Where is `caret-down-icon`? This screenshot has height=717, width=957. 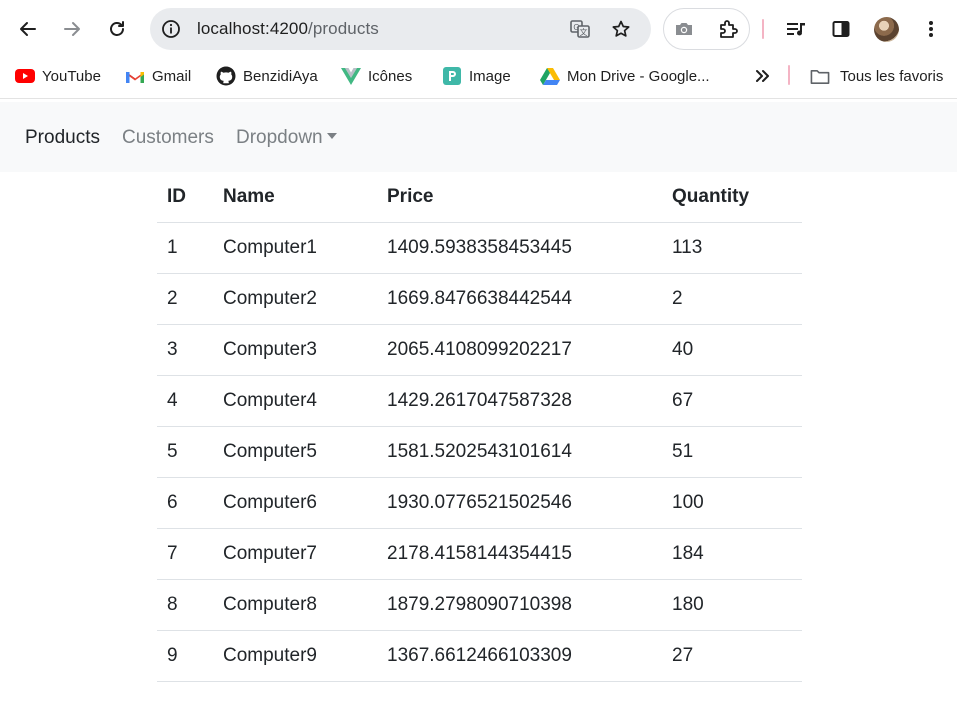
caret-down-icon is located at coordinates (331, 136).